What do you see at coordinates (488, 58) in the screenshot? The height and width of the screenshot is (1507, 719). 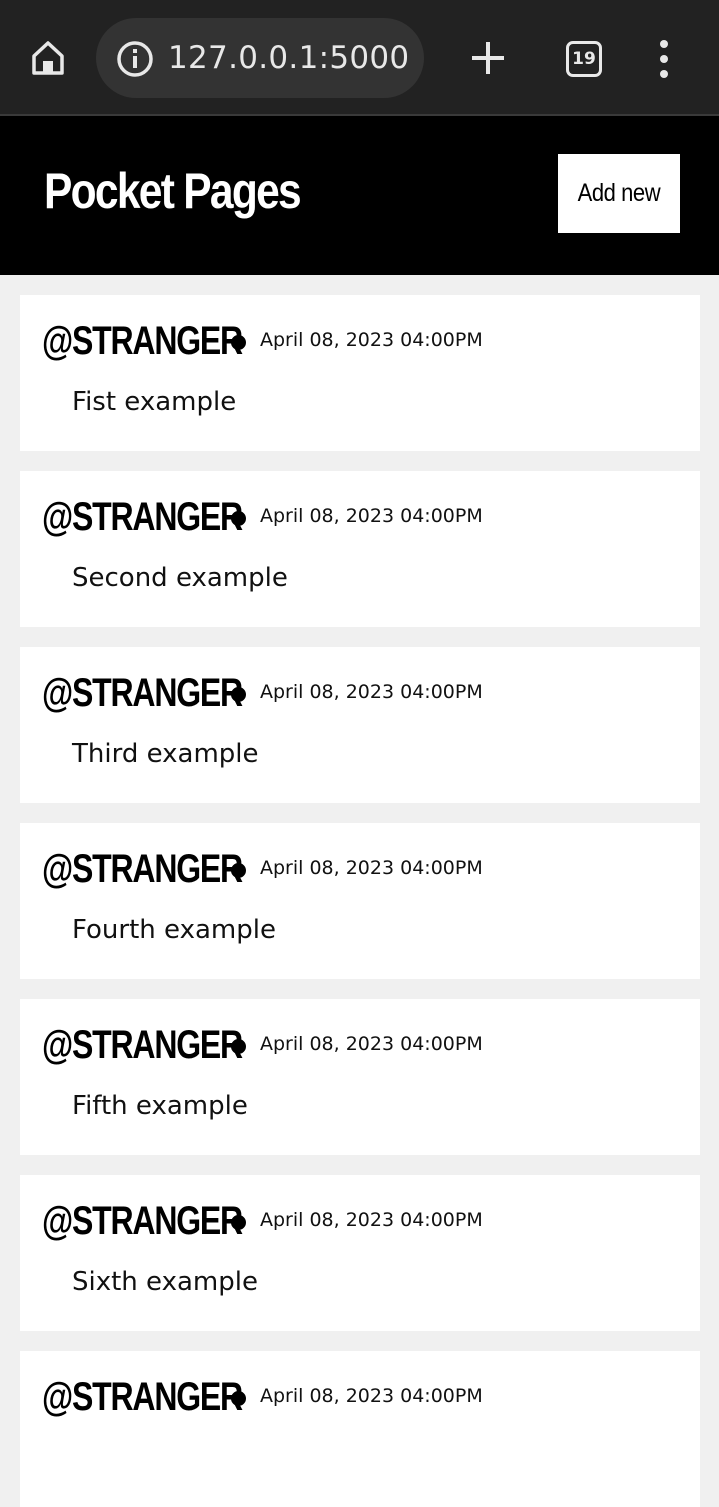 I see `plus-icon` at bounding box center [488, 58].